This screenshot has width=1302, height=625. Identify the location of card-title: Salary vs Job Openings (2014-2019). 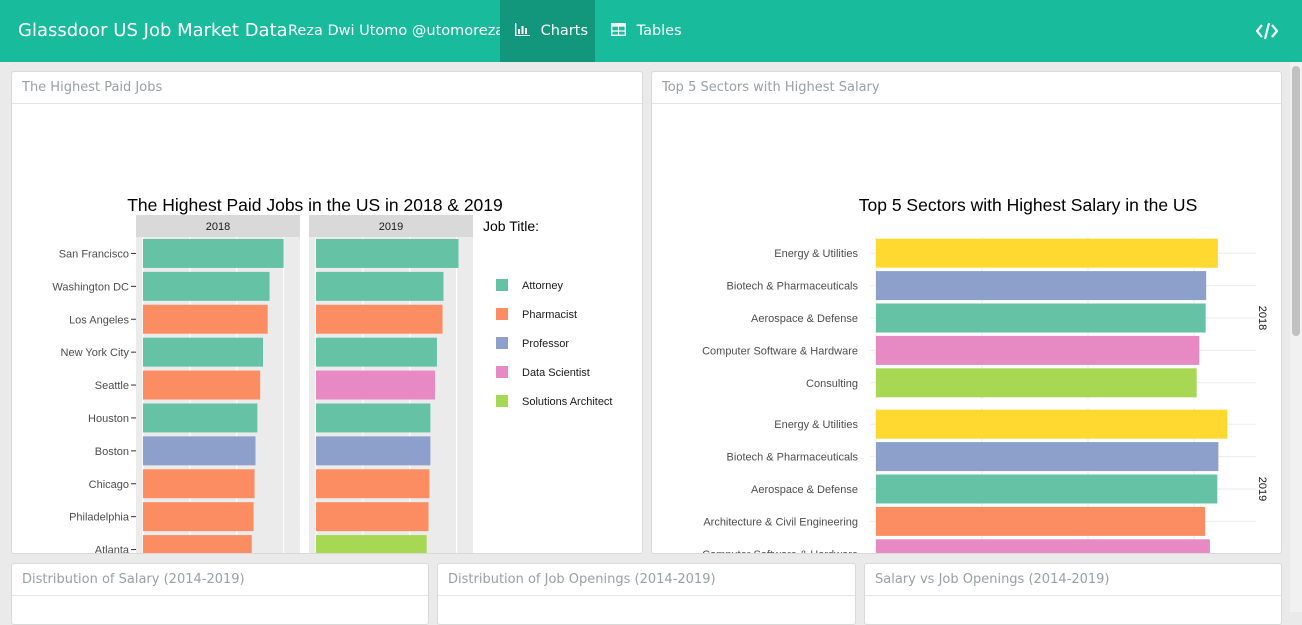
(1073, 580).